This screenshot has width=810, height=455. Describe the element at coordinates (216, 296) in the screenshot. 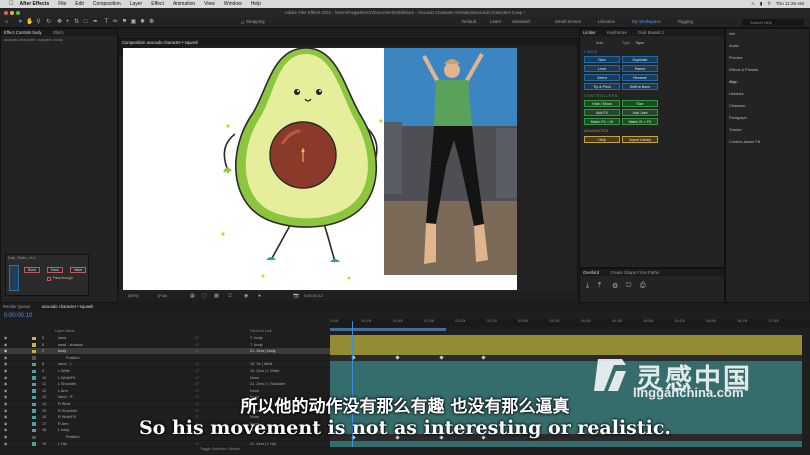

I see `transparency-grid-icon: ▩` at that location.